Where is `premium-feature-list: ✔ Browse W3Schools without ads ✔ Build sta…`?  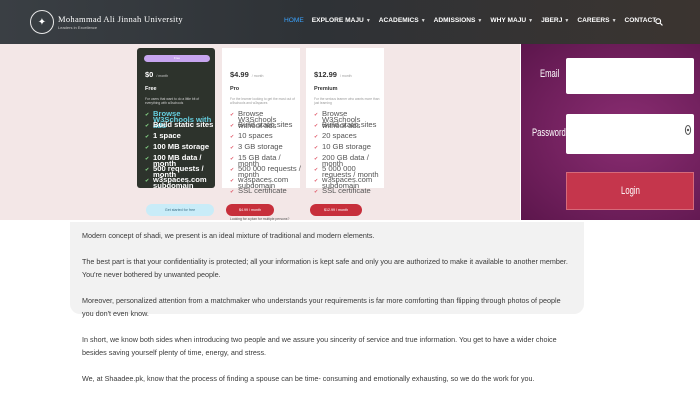
premium-feature-list: ✔ Browse W3Schools without ads ✔ Build sta… is located at coordinates (350, 154).